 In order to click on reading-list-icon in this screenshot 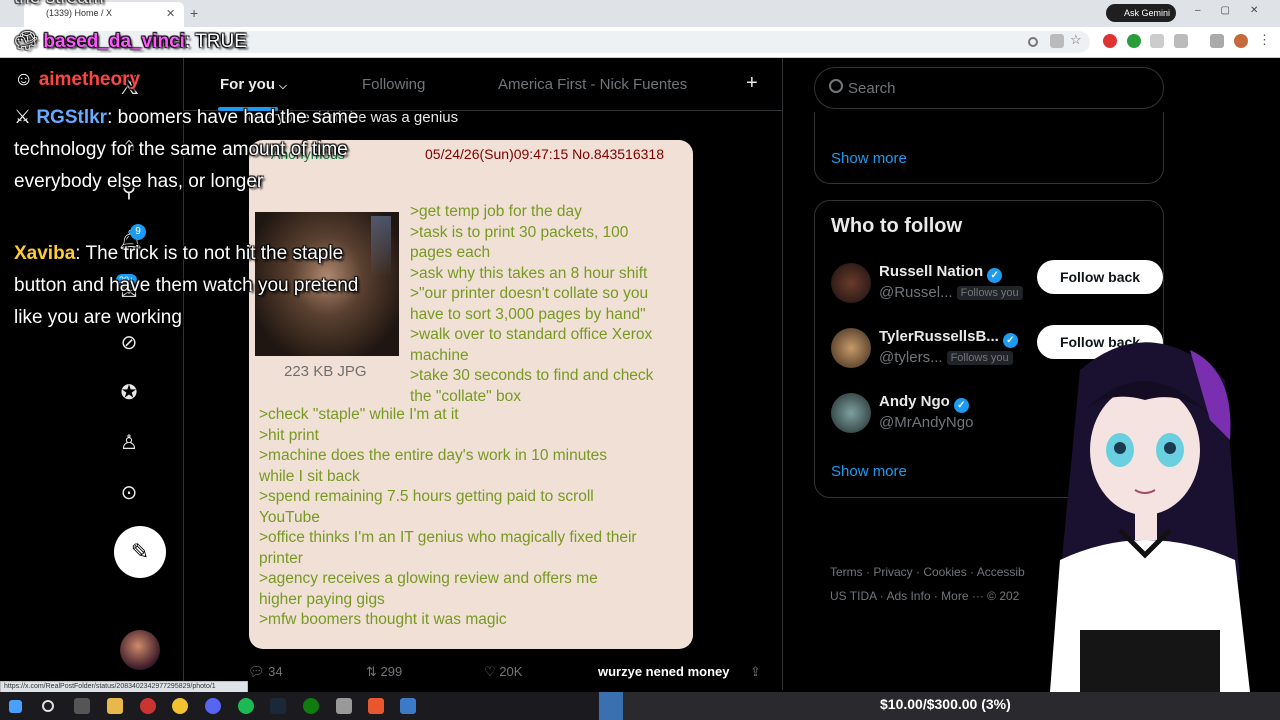, I will do `click(1217, 41)`.